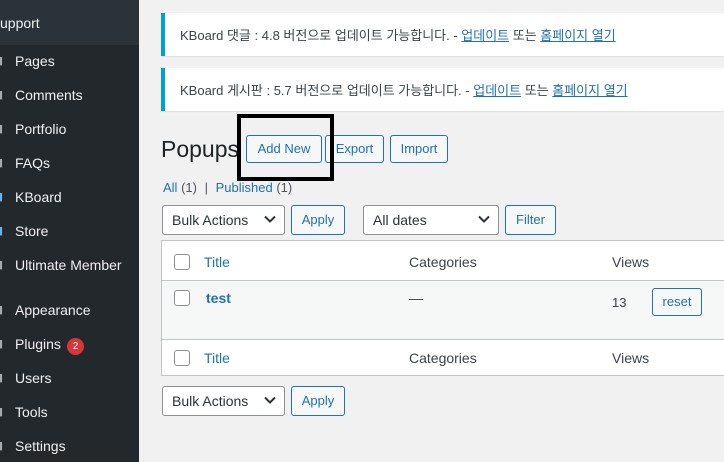 The width and height of the screenshot is (724, 462). I want to click on sidebar-item-label: Portfolio, so click(41, 129).